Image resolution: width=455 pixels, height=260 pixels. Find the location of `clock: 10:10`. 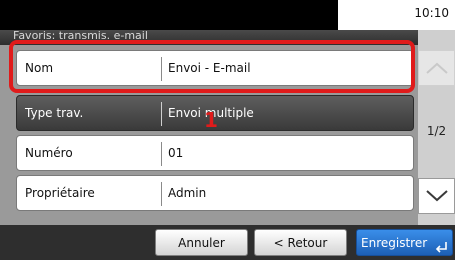

clock: 10:10 is located at coordinates (431, 13).